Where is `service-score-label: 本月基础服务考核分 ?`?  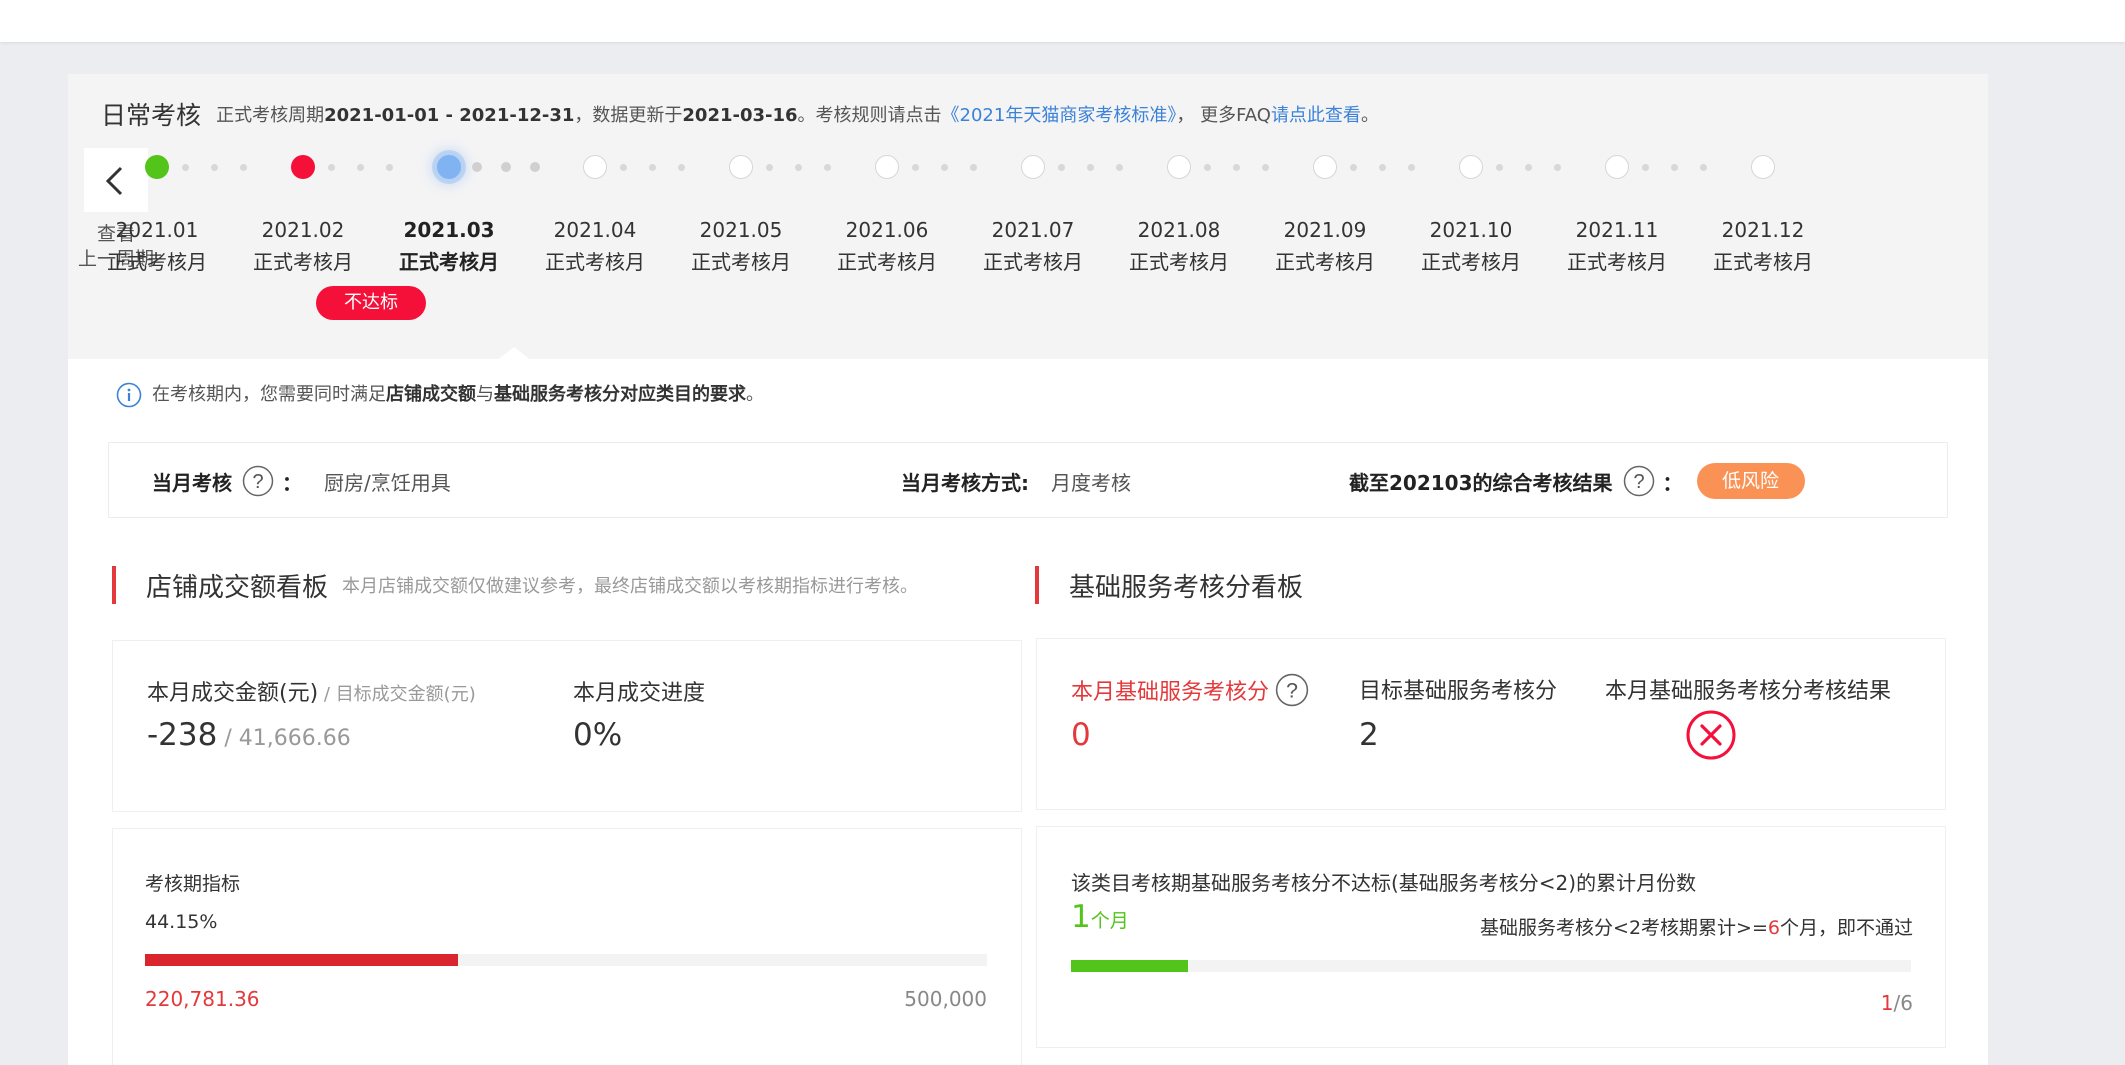
service-score-label: 本月基础服务考核分 ? is located at coordinates (1190, 690).